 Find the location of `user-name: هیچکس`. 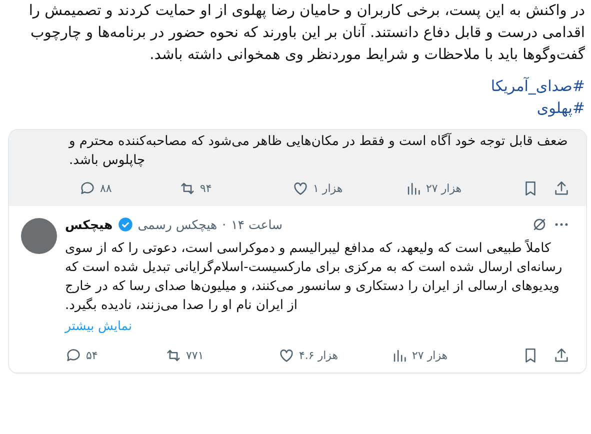

user-name: هیچکس is located at coordinates (89, 224).